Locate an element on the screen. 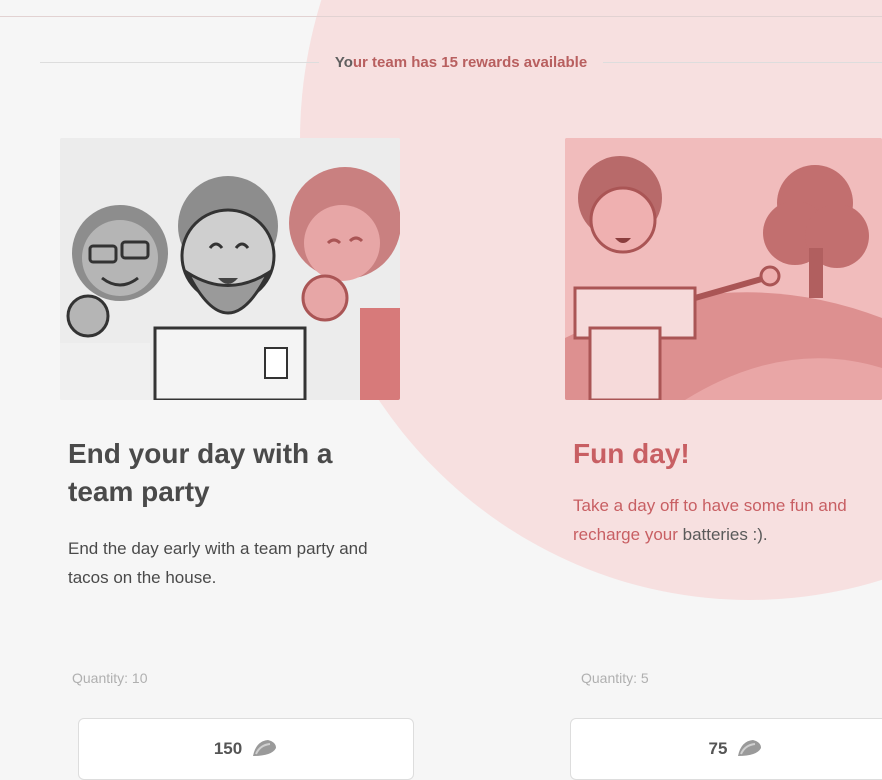 The height and width of the screenshot is (780, 882). headline-prefix: Yo is located at coordinates (343, 62).